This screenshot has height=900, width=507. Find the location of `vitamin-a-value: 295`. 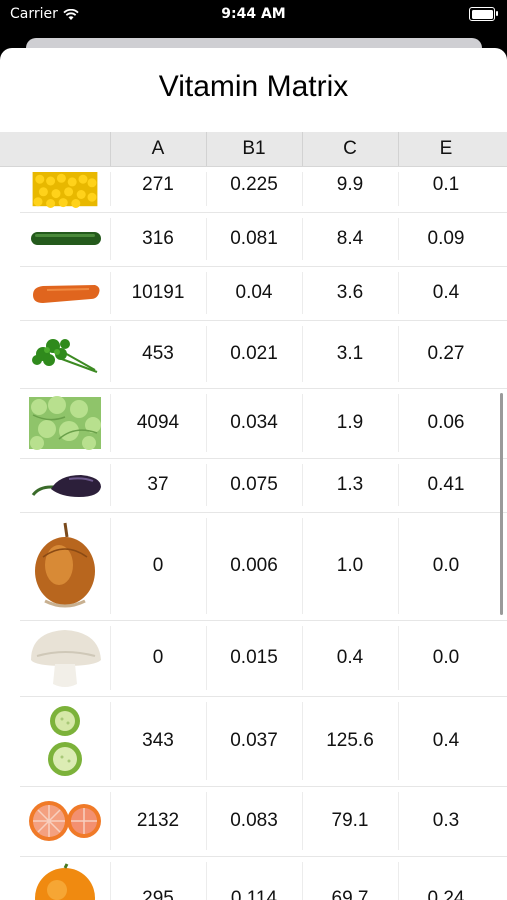

vitamin-a-value: 295 is located at coordinates (158, 894).